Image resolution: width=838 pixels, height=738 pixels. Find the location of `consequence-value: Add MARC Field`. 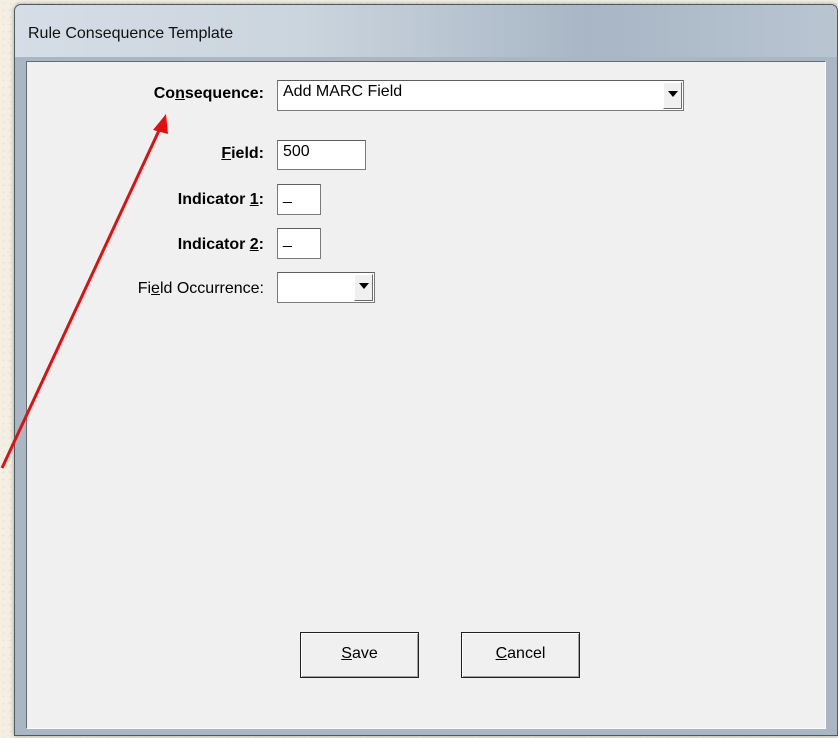

consequence-value: Add MARC Field is located at coordinates (343, 91).